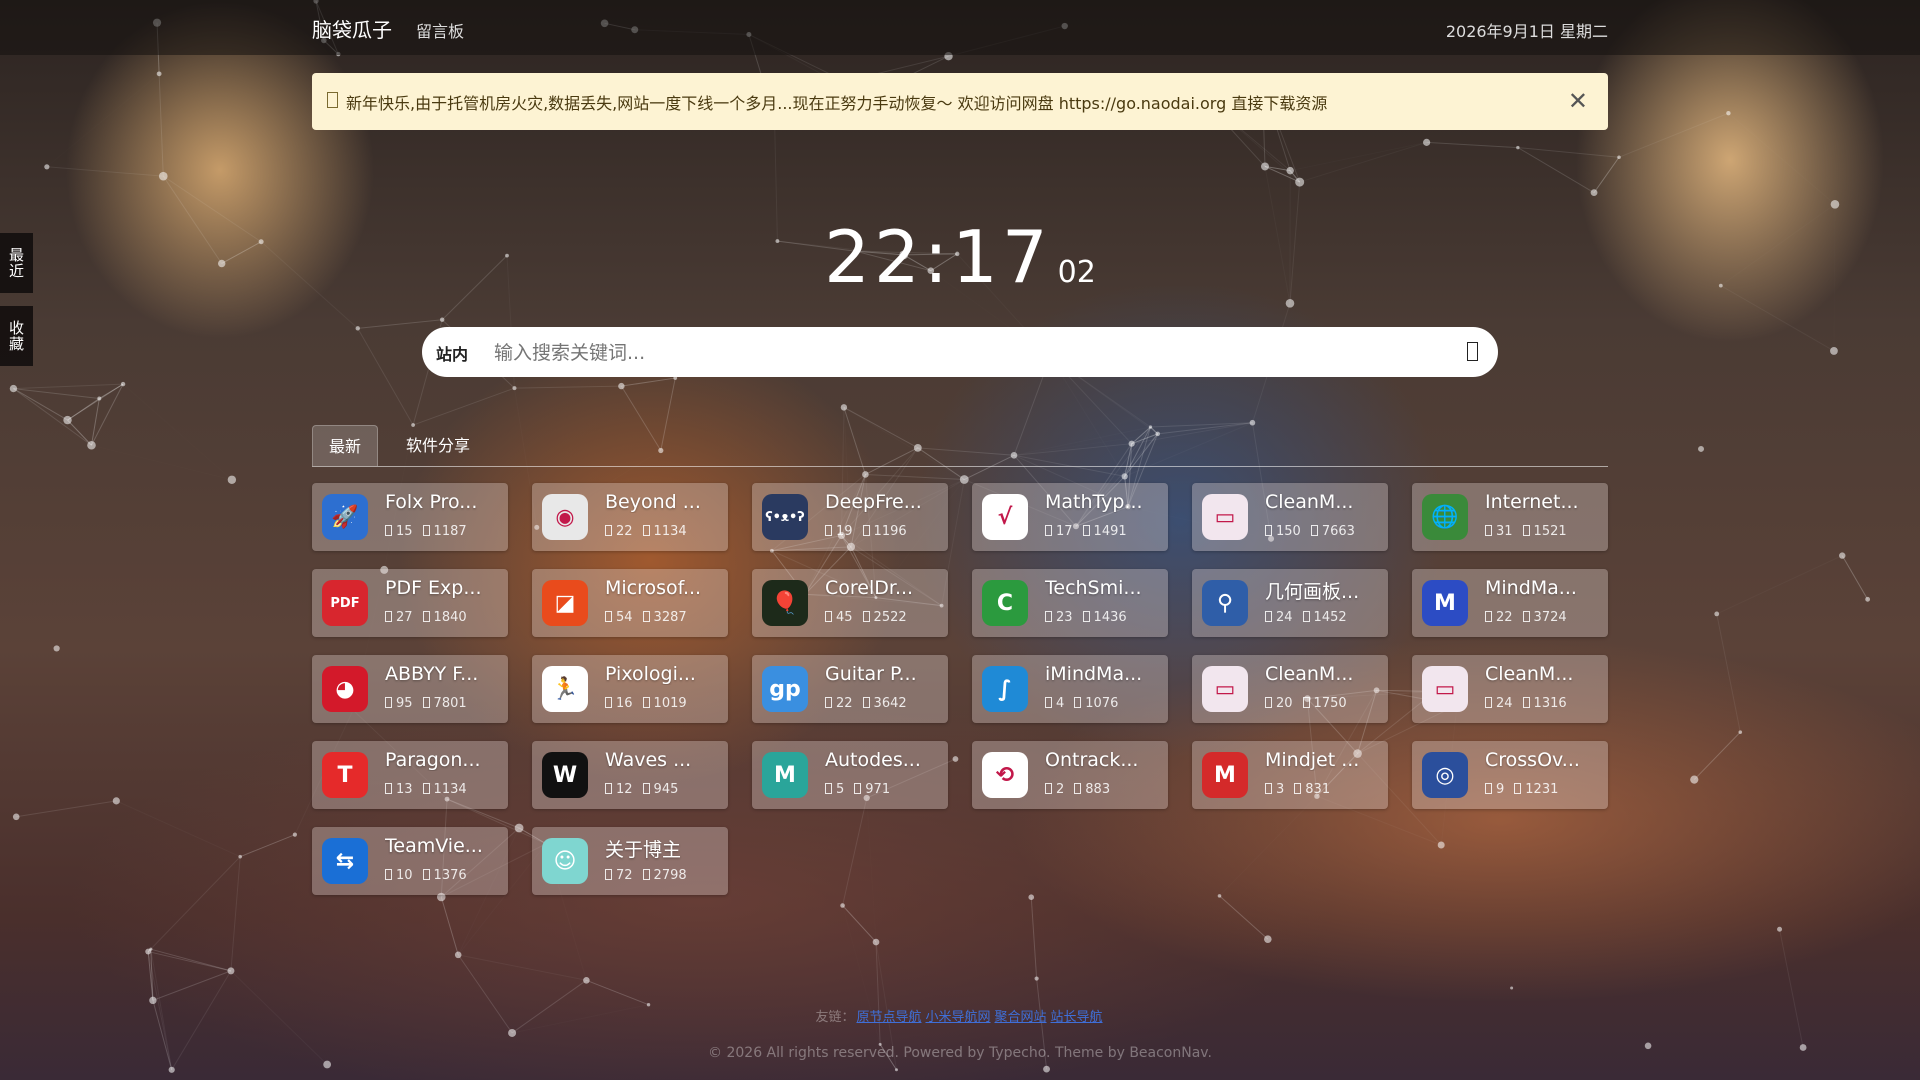  What do you see at coordinates (630, 775) in the screenshot?
I see `app-card: W Waves ... 12 945` at bounding box center [630, 775].